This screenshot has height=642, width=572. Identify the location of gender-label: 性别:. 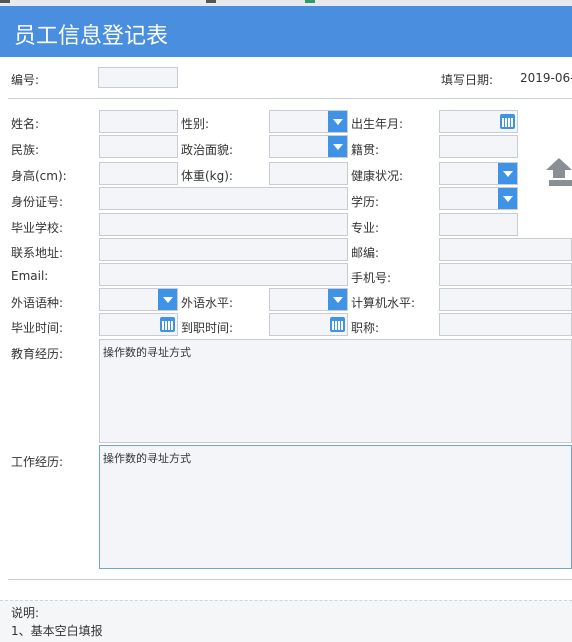
(195, 124).